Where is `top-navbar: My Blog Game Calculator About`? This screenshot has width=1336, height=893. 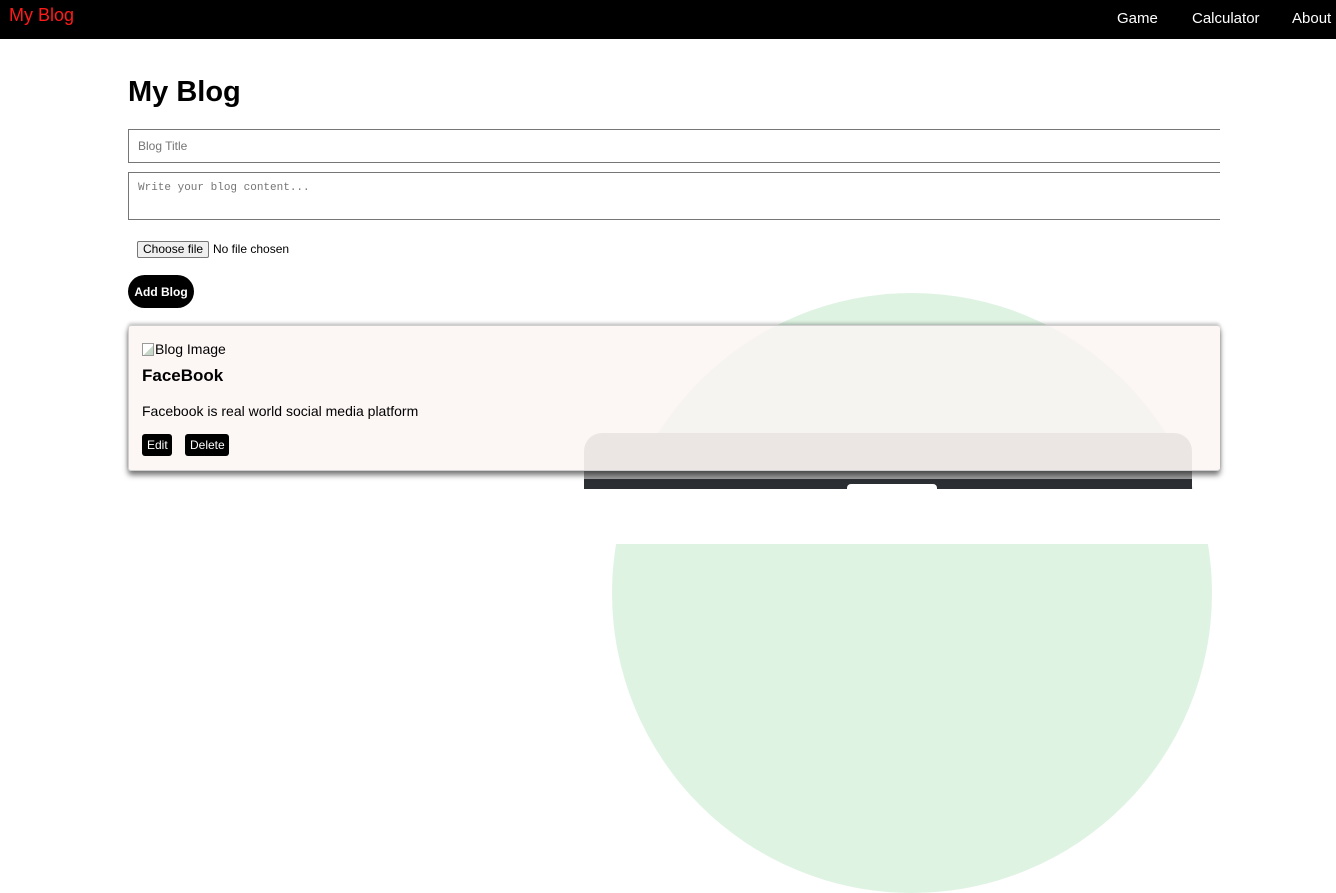 top-navbar: My Blog Game Calculator About is located at coordinates (668, 19).